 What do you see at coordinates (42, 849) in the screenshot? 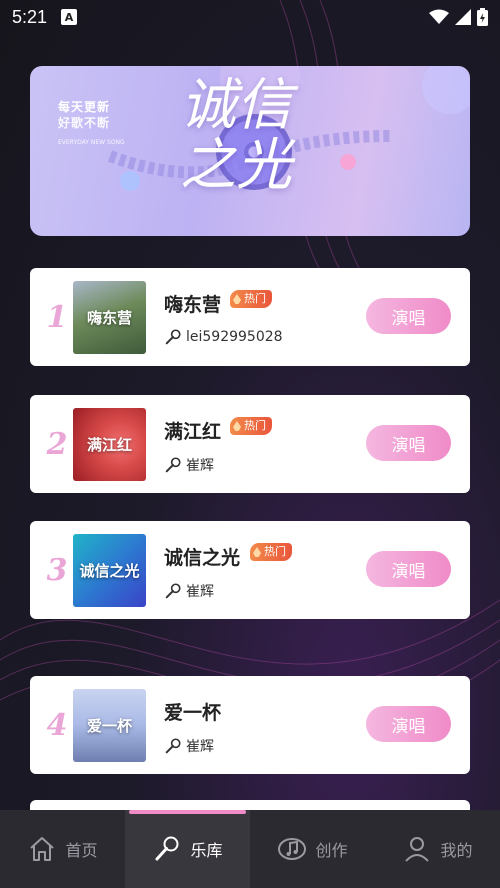
I see `home-icon` at bounding box center [42, 849].